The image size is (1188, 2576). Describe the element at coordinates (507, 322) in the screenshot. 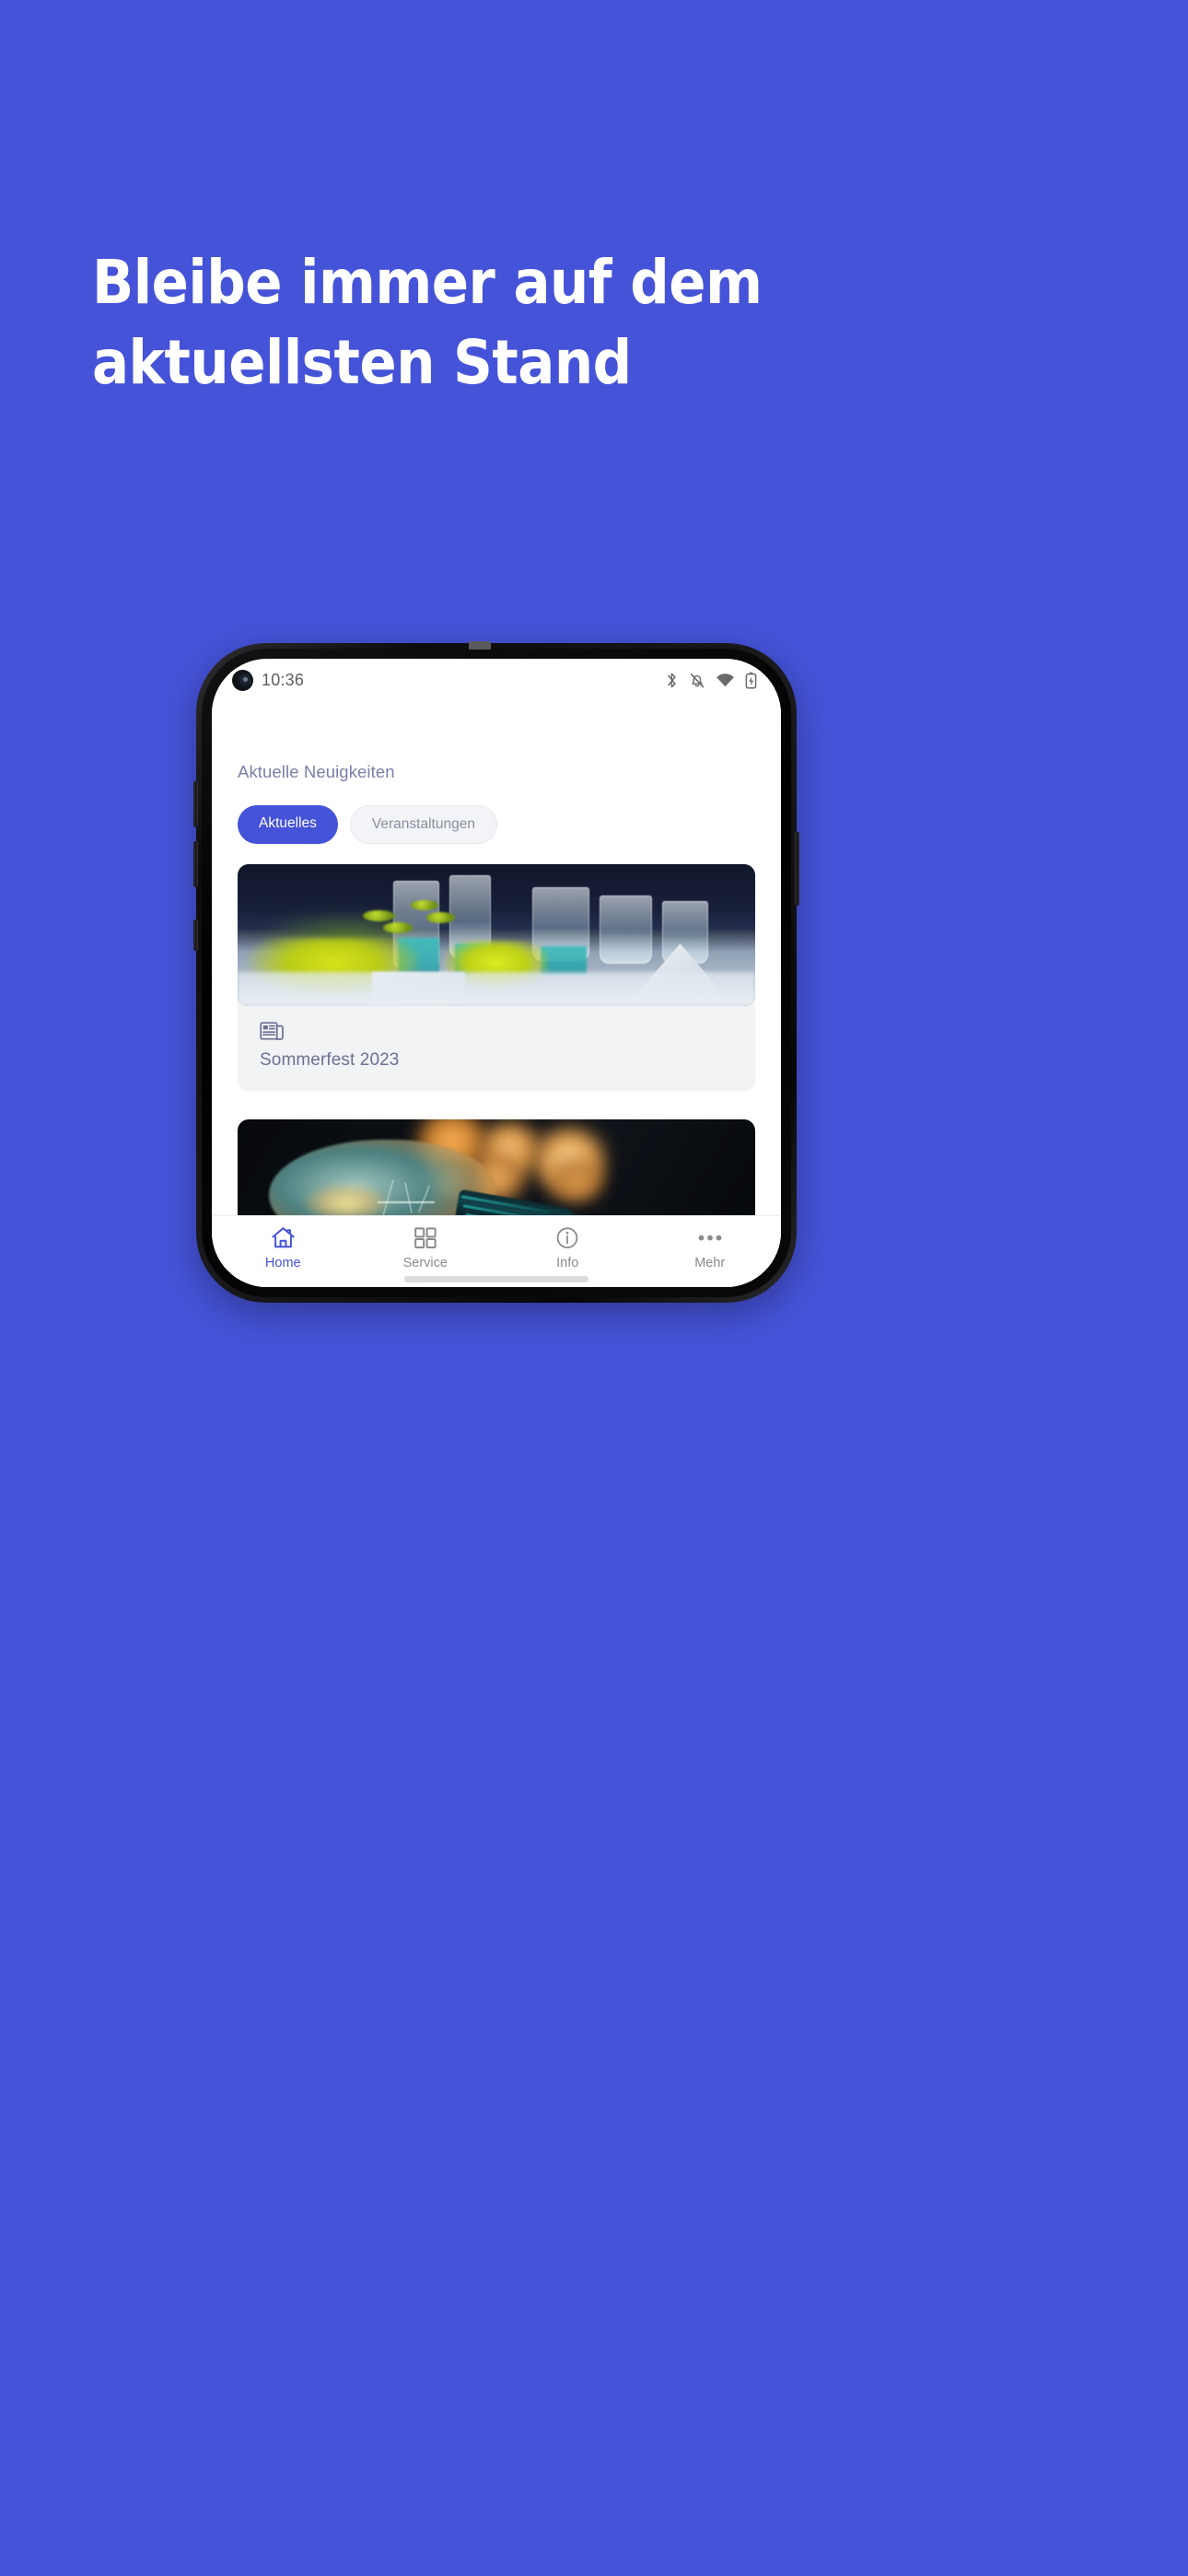

I see `page-title: Bleibe immer auf dem aktuellsten Stand` at that location.